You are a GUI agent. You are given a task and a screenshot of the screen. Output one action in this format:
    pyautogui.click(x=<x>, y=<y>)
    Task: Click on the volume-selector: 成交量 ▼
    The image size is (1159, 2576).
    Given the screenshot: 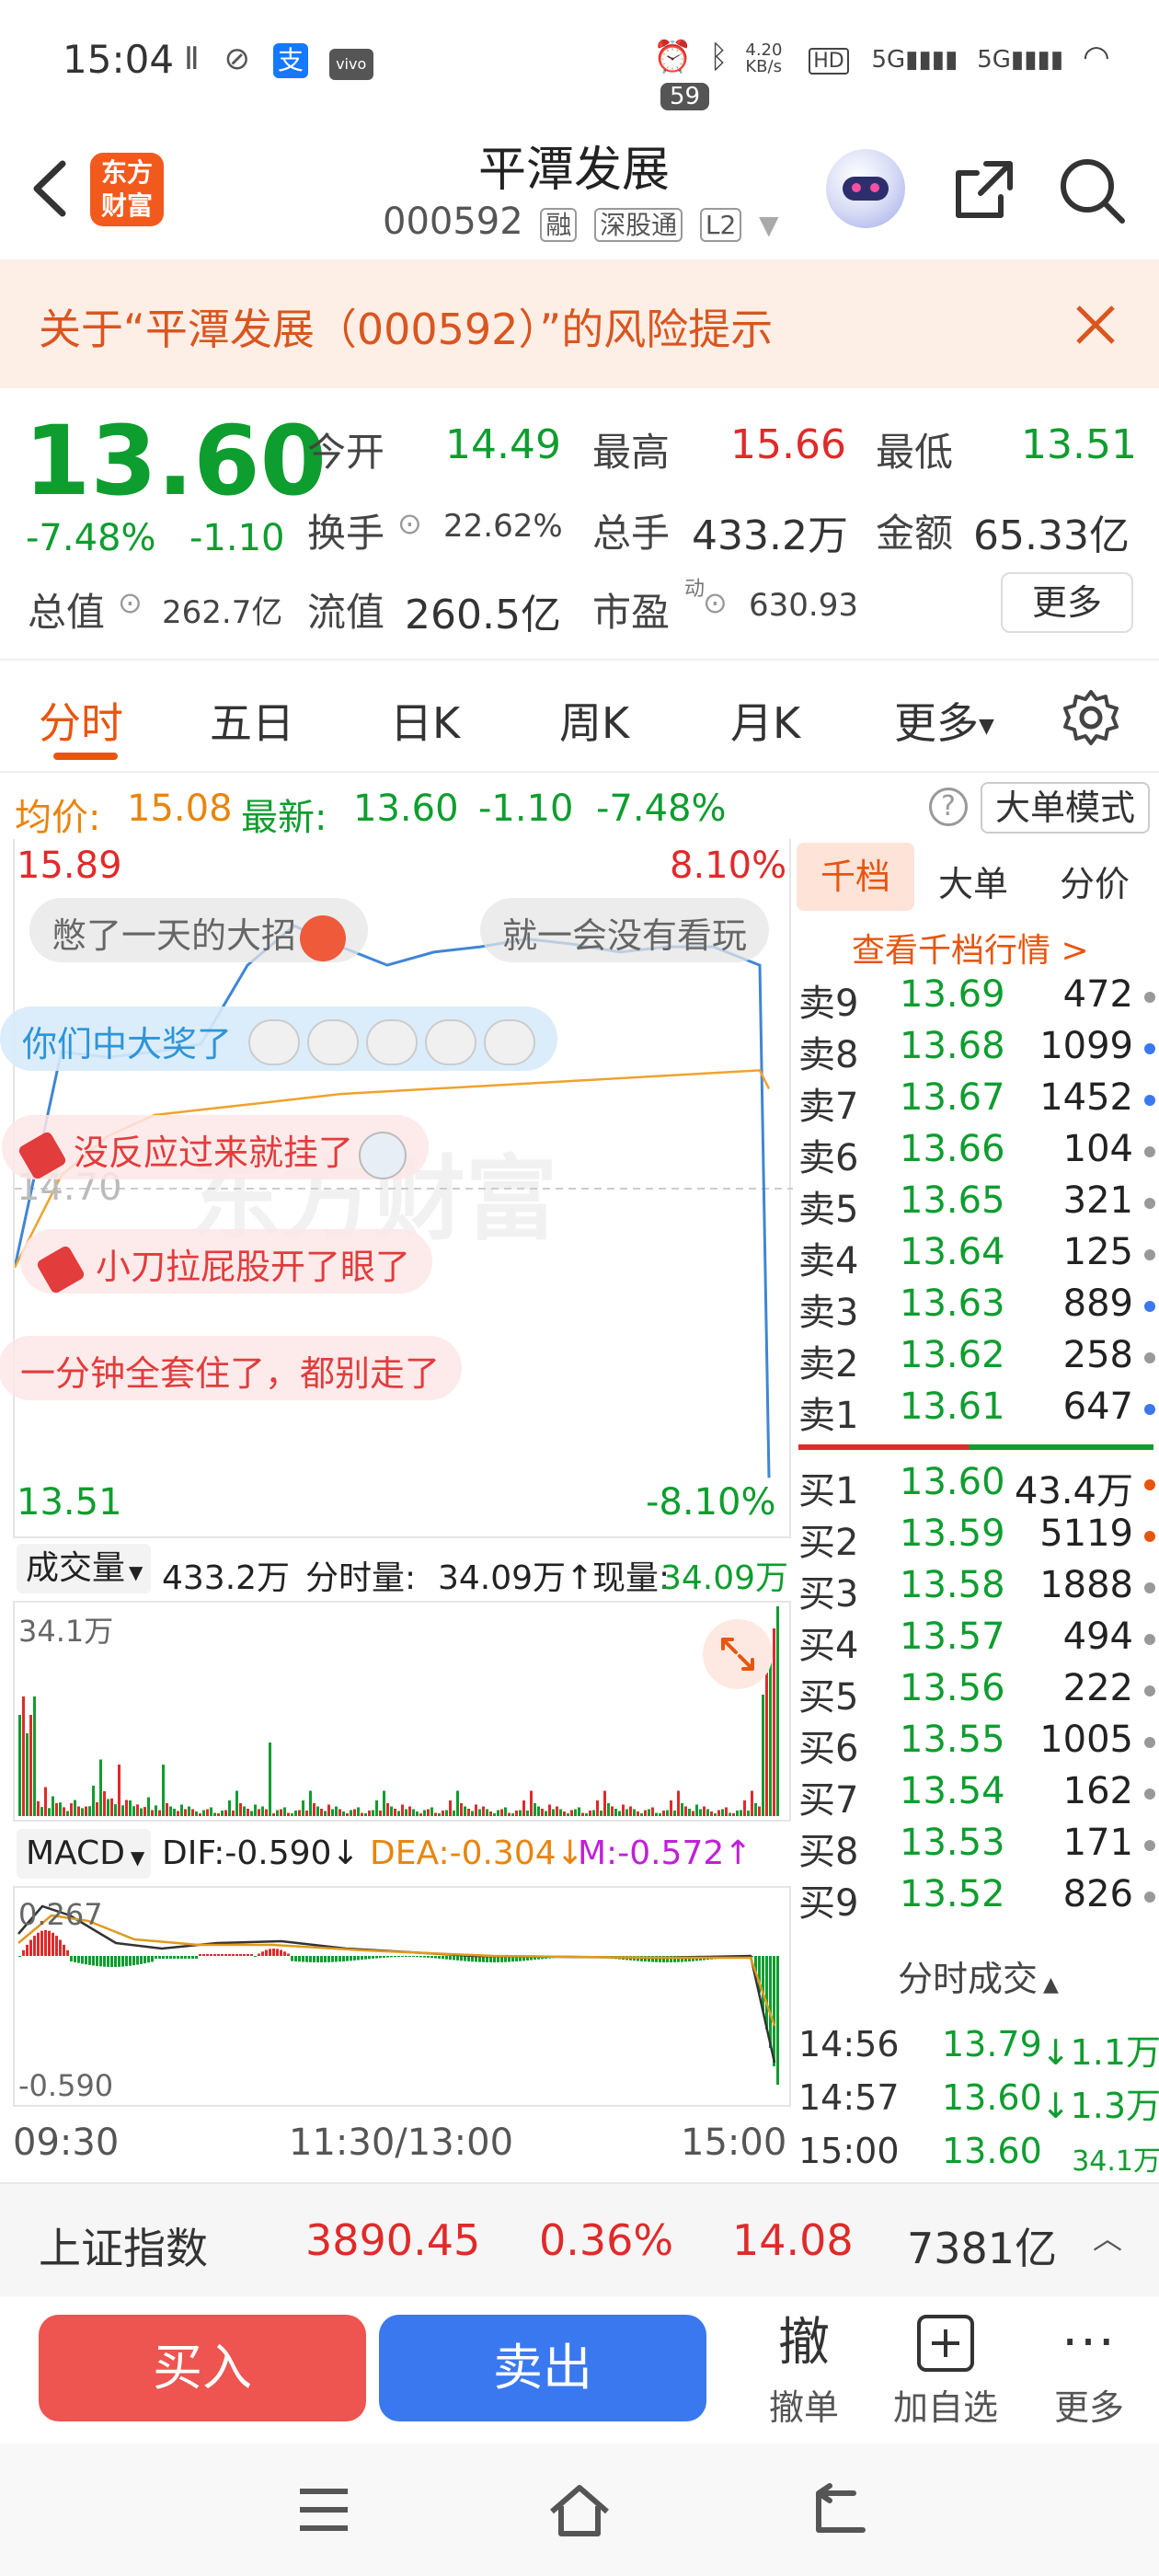 What is the action you would take?
    pyautogui.click(x=84, y=1568)
    